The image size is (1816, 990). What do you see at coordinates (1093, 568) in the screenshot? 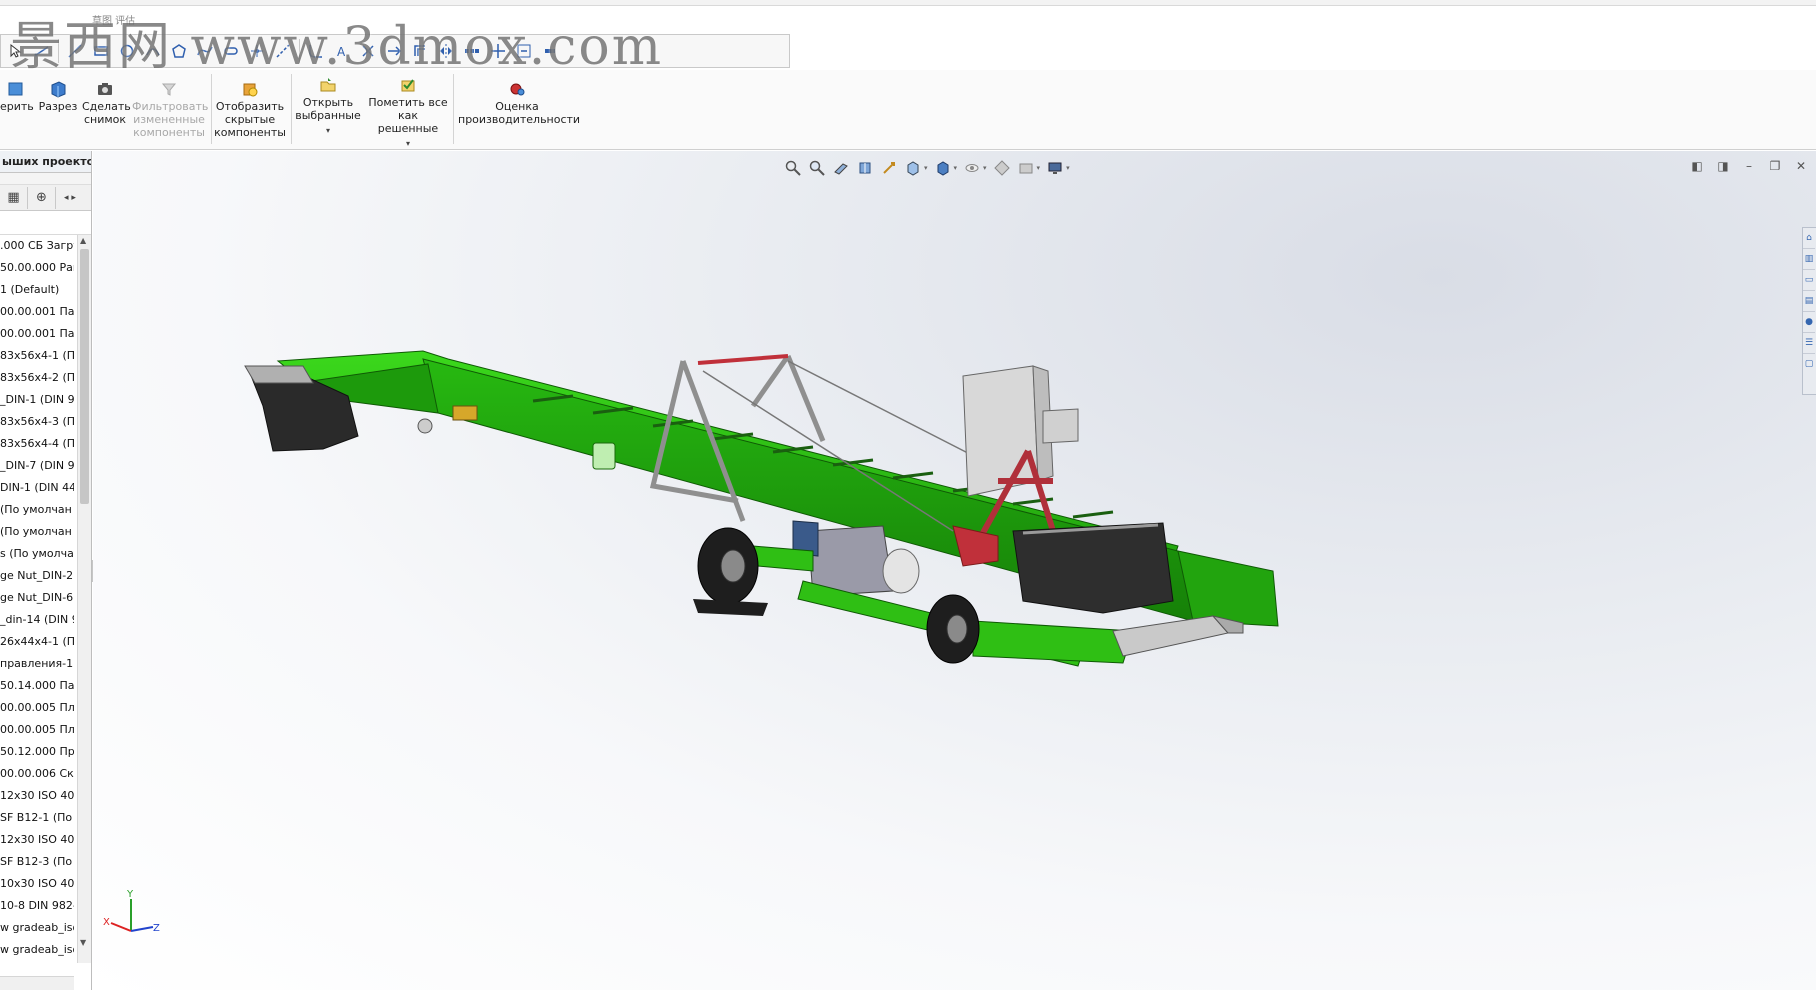
I see `hopper` at bounding box center [1093, 568].